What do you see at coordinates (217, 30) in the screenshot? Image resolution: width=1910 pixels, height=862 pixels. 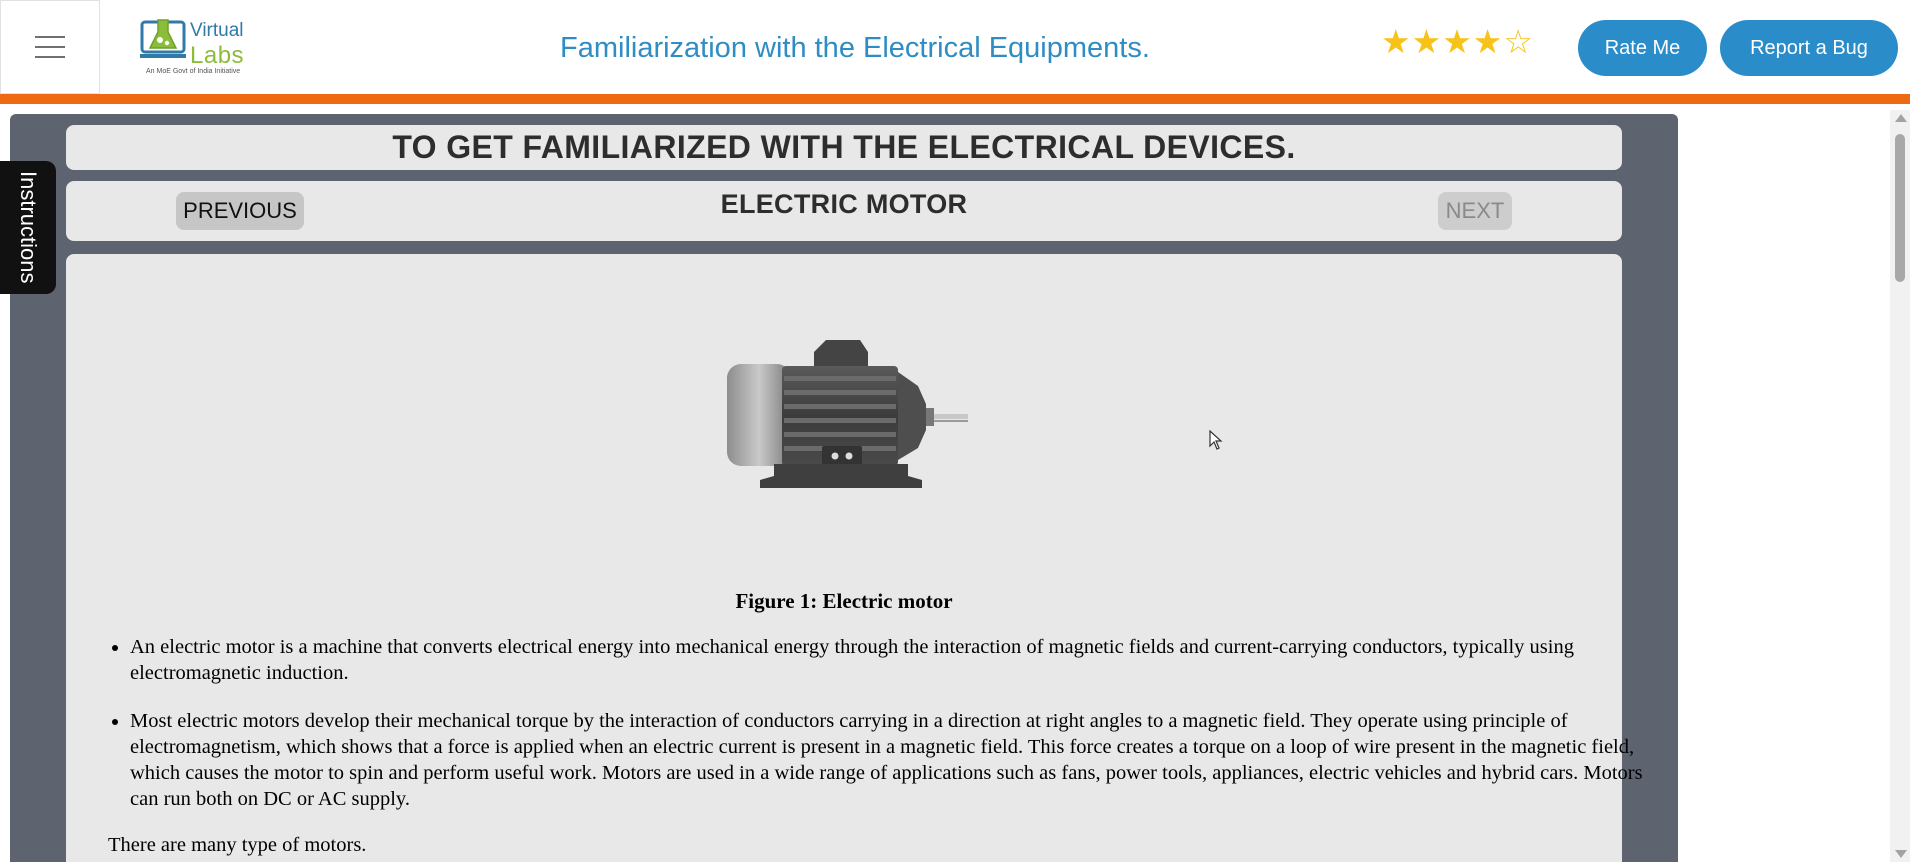 I see `logo-text-virtual: Virtual` at bounding box center [217, 30].